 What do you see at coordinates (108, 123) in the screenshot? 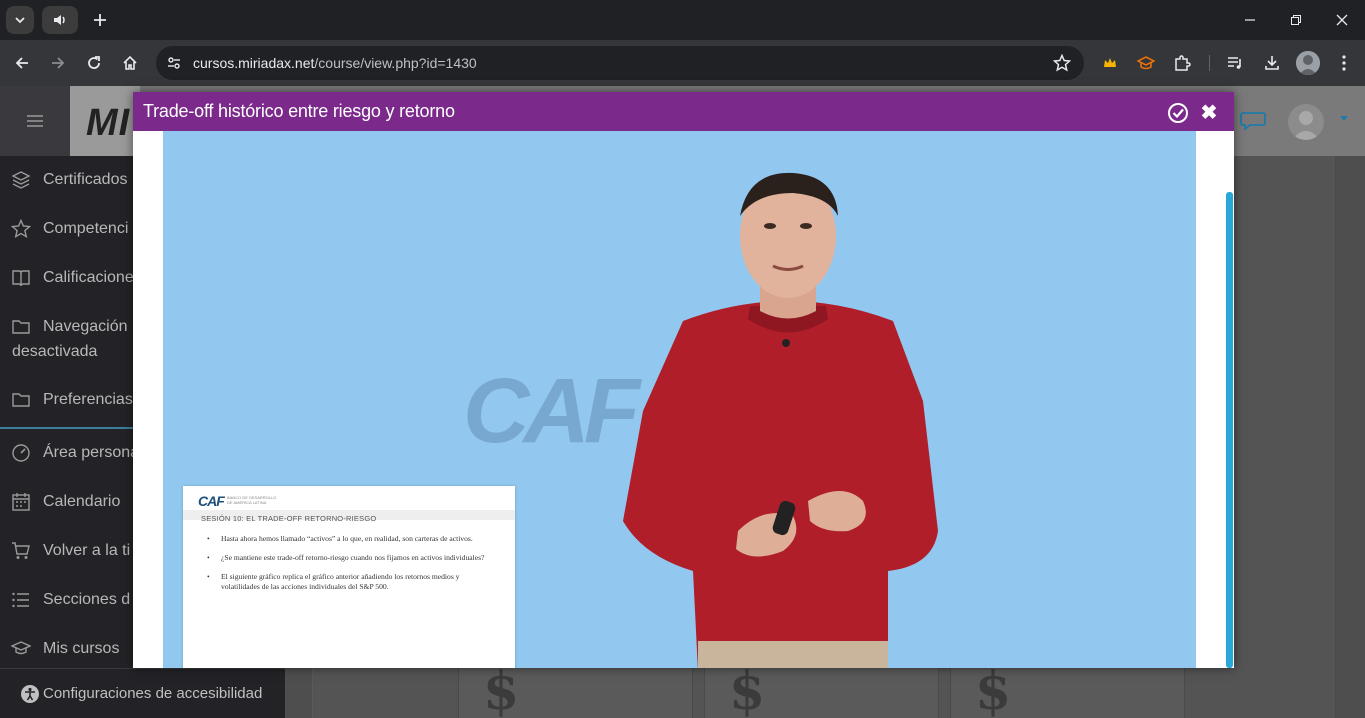
I see `logo-text: MI` at bounding box center [108, 123].